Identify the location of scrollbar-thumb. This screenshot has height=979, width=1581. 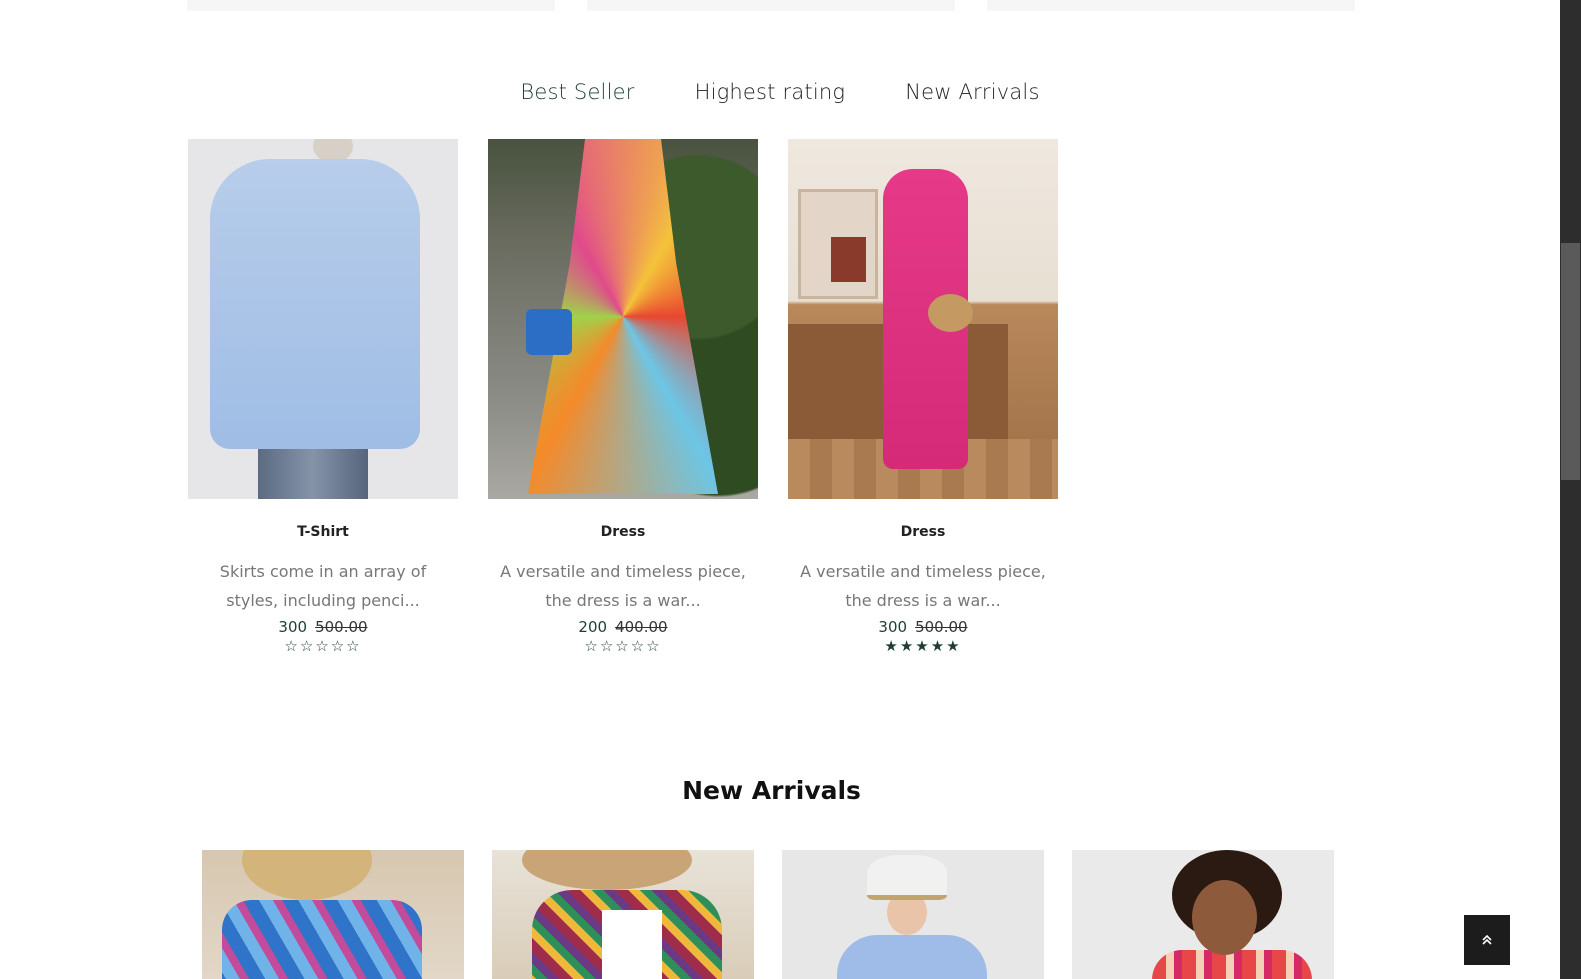
(1570, 361).